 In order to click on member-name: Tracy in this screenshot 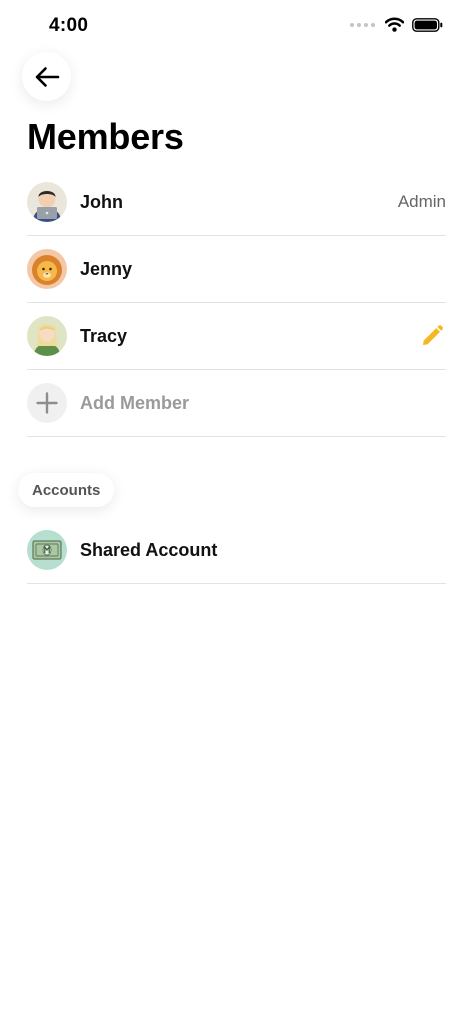, I will do `click(104, 335)`.